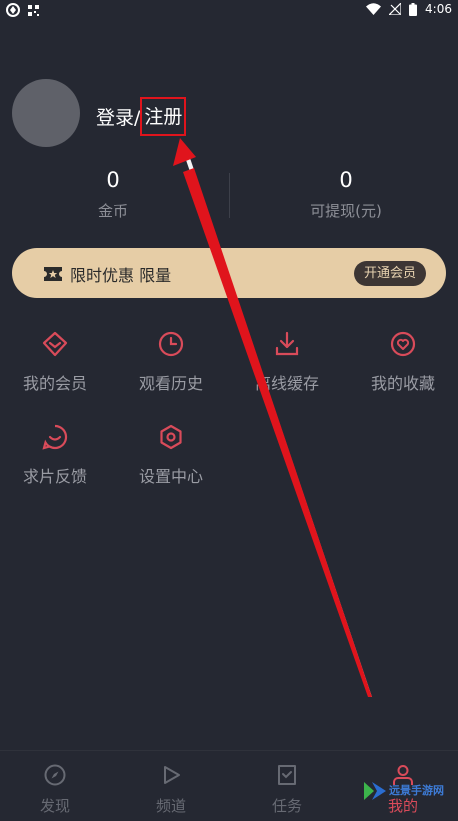  I want to click on menu-label: 求片反馈, so click(54, 476).